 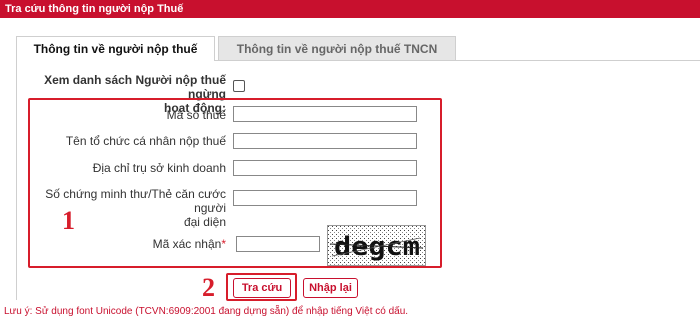 What do you see at coordinates (196, 115) in the screenshot?
I see `tax-code-label: Mã số thuế` at bounding box center [196, 115].